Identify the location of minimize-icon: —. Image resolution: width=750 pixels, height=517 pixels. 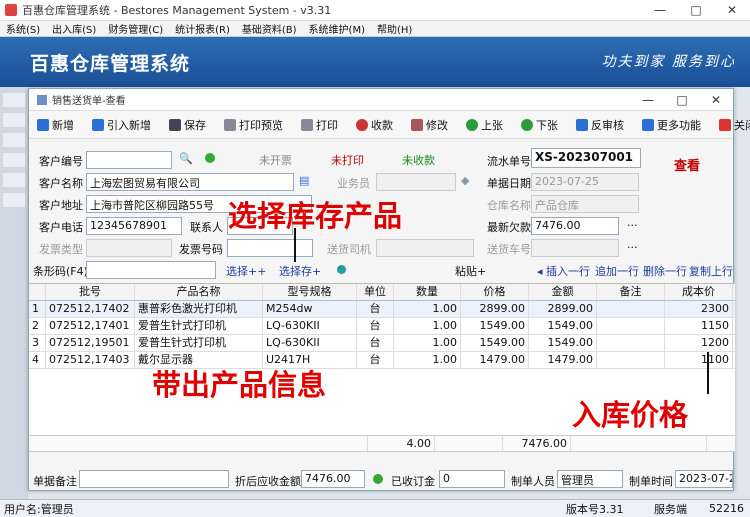
(660, 10).